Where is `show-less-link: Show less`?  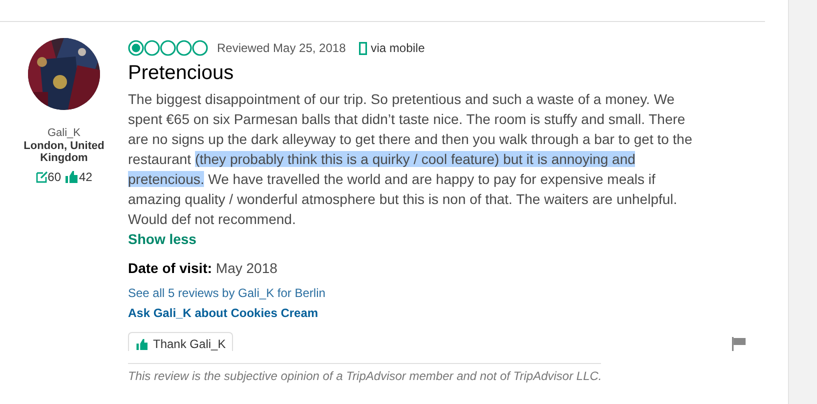
show-less-link: Show less is located at coordinates (162, 239).